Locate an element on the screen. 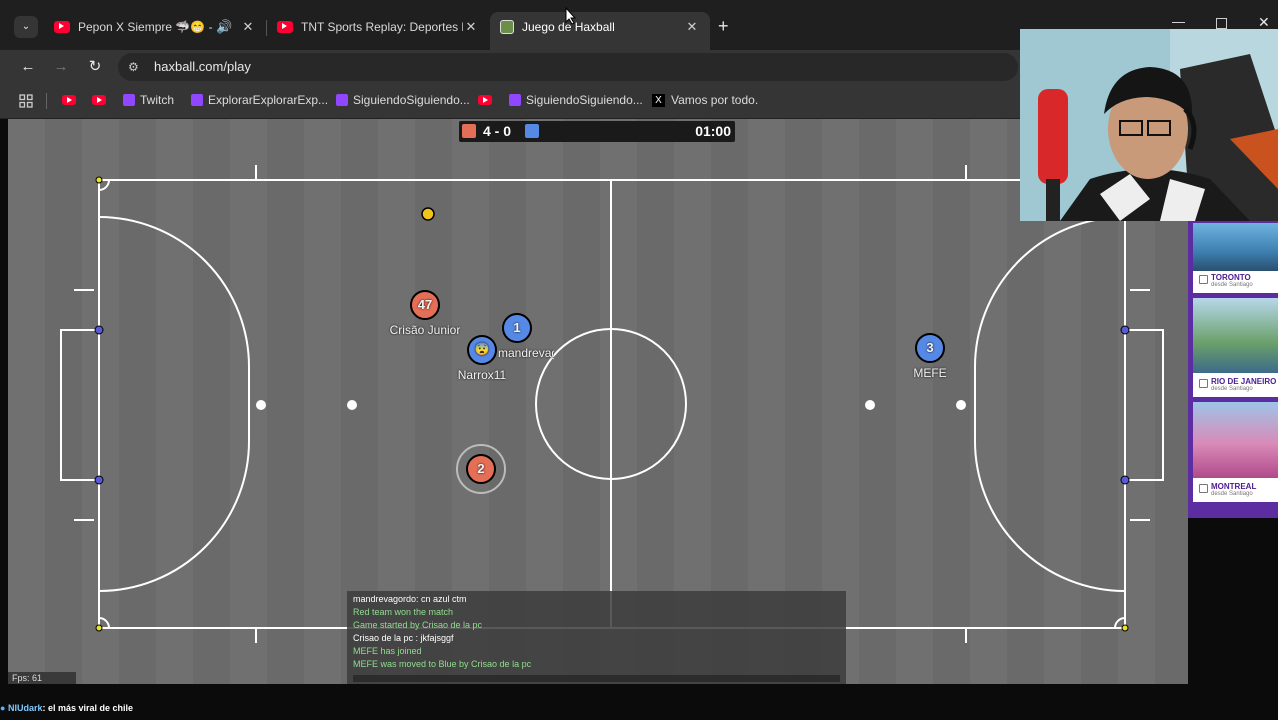 The height and width of the screenshot is (720, 1278). apps-grid-icon is located at coordinates (26, 101).